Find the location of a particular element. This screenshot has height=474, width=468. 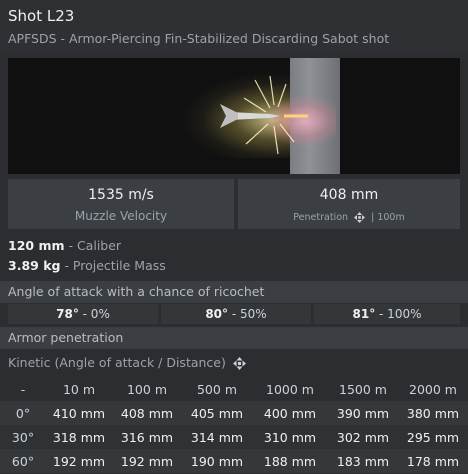

penetration-value: 408 mm is located at coordinates (349, 195).